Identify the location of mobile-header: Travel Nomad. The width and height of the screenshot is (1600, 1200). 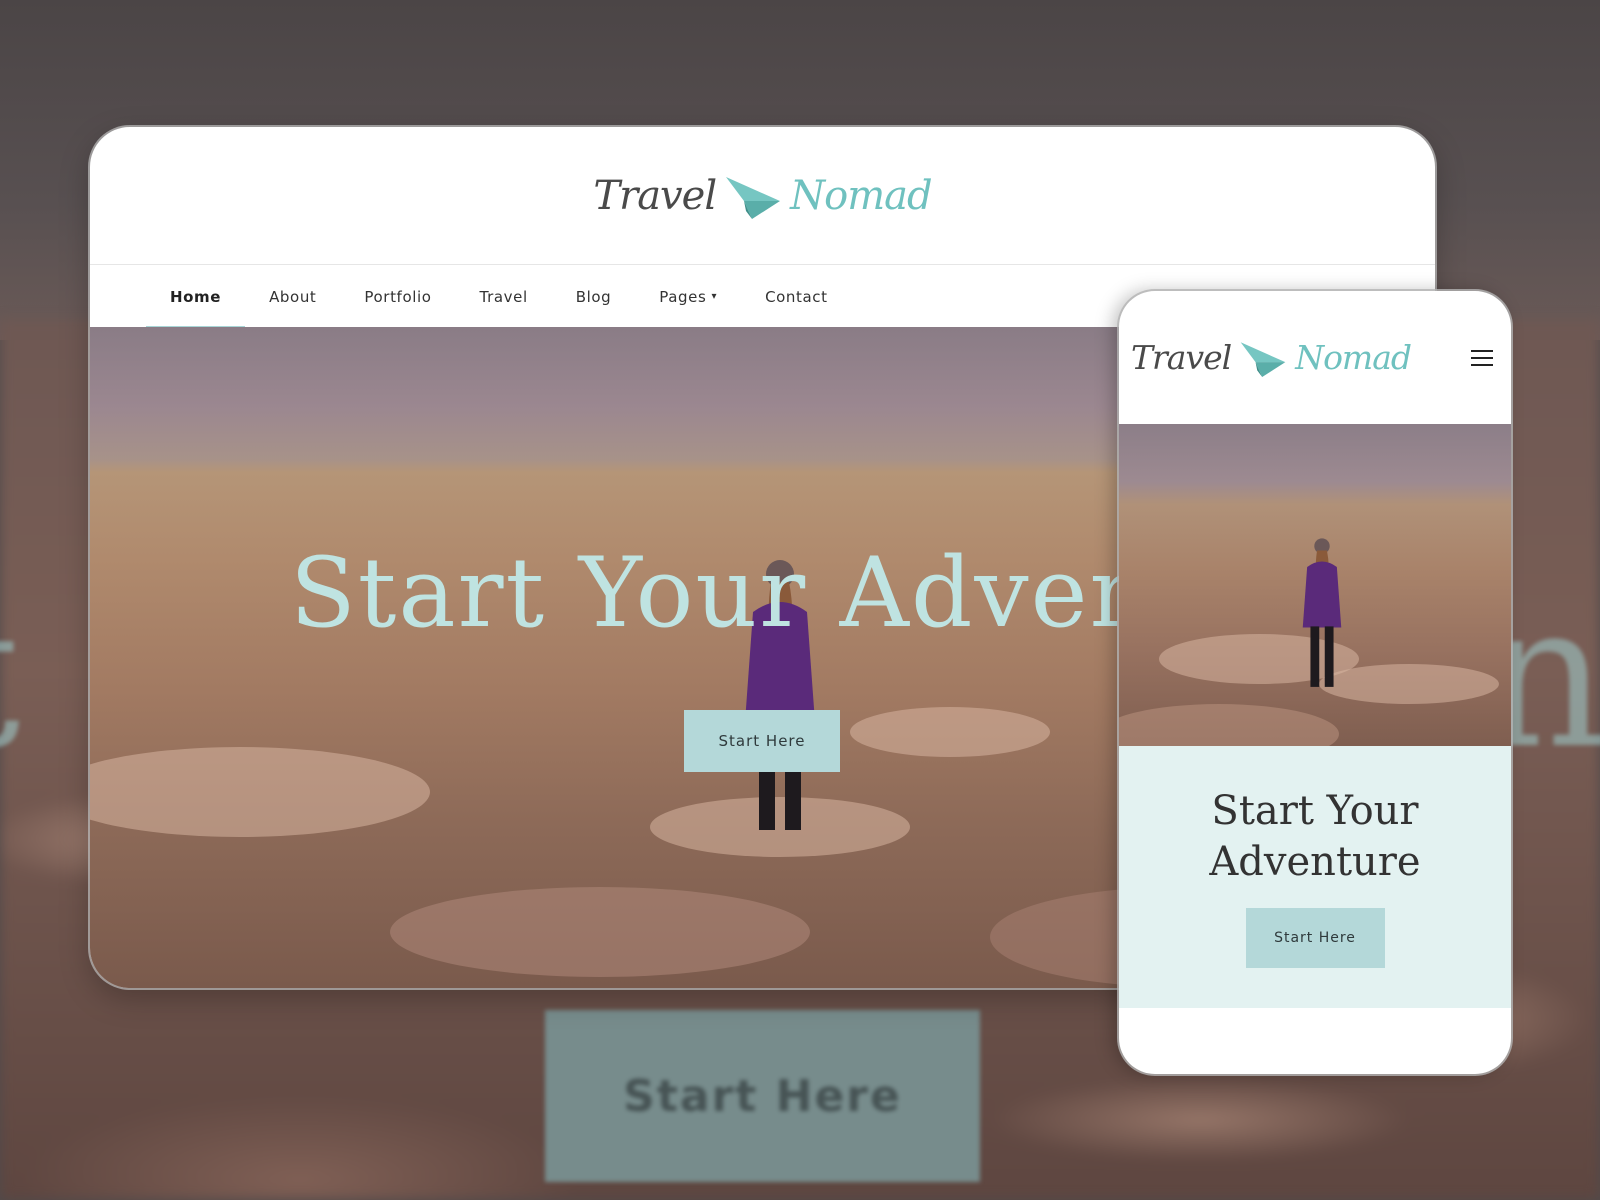
(1315, 357).